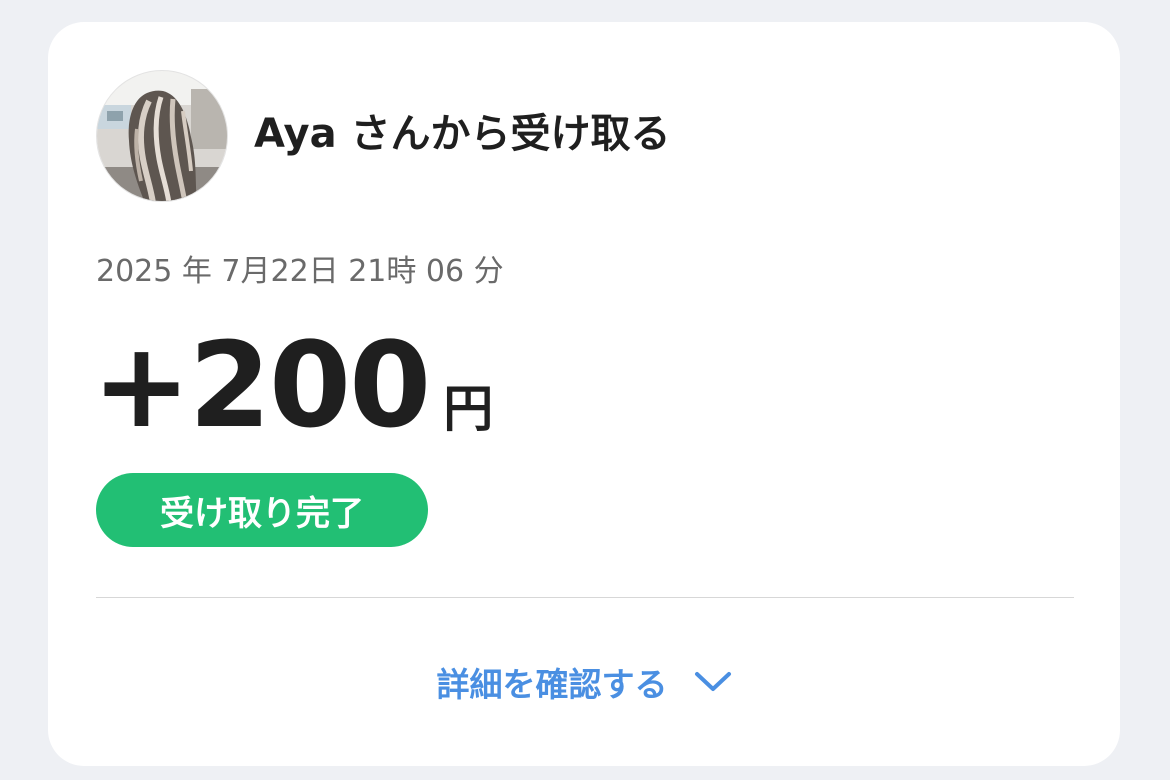 Image resolution: width=1170 pixels, height=780 pixels. Describe the element at coordinates (262, 510) in the screenshot. I see `status-badge: 受け取り完了` at that location.